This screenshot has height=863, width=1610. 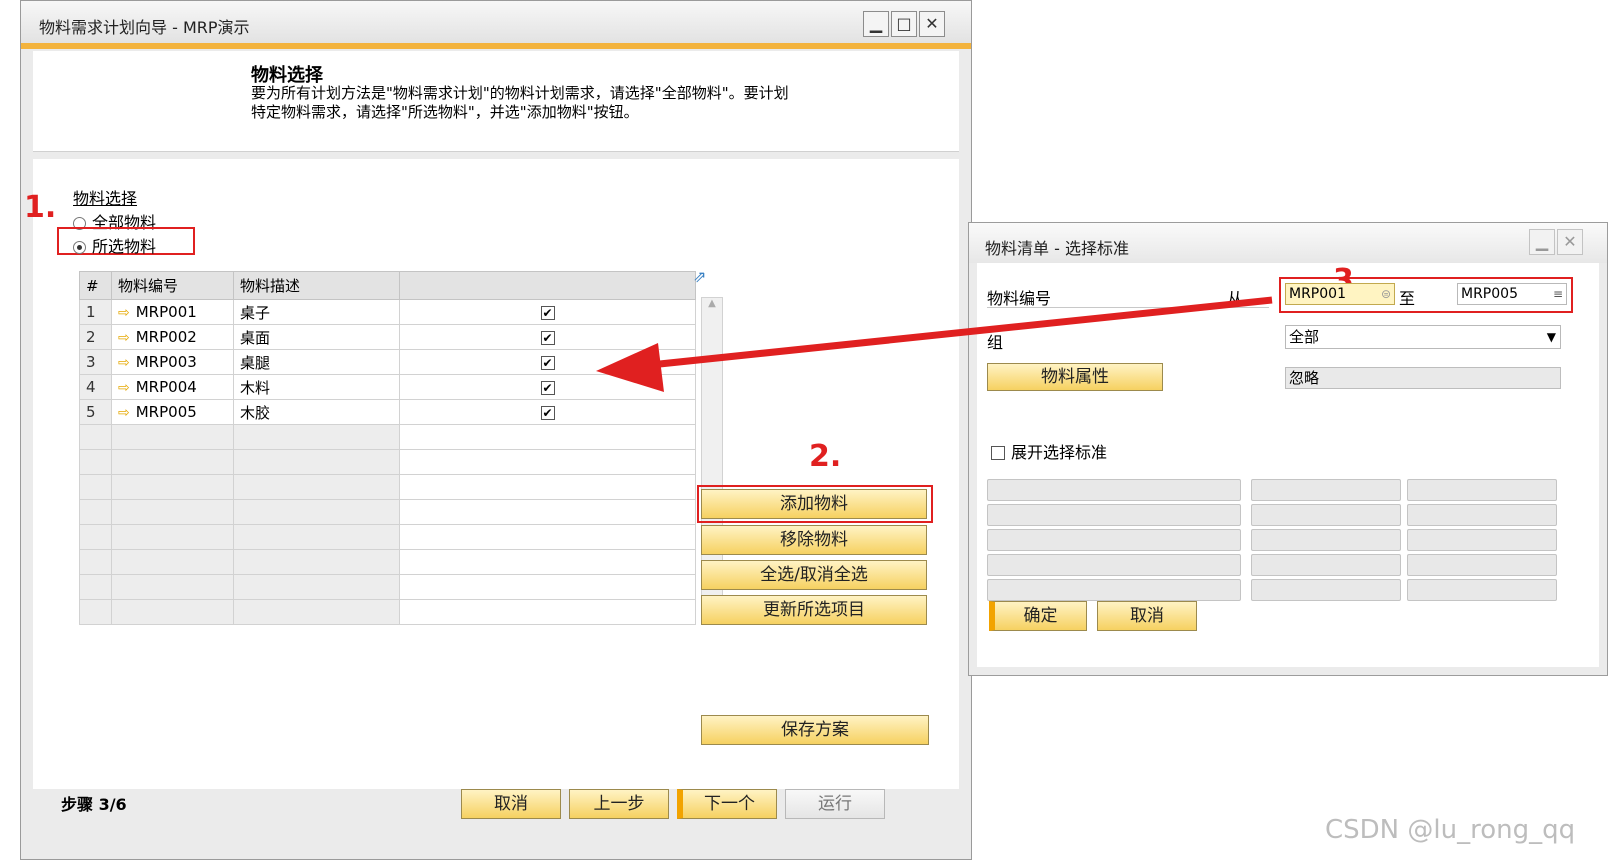 I want to click on arrow-shaft, so click(x=961, y=332).